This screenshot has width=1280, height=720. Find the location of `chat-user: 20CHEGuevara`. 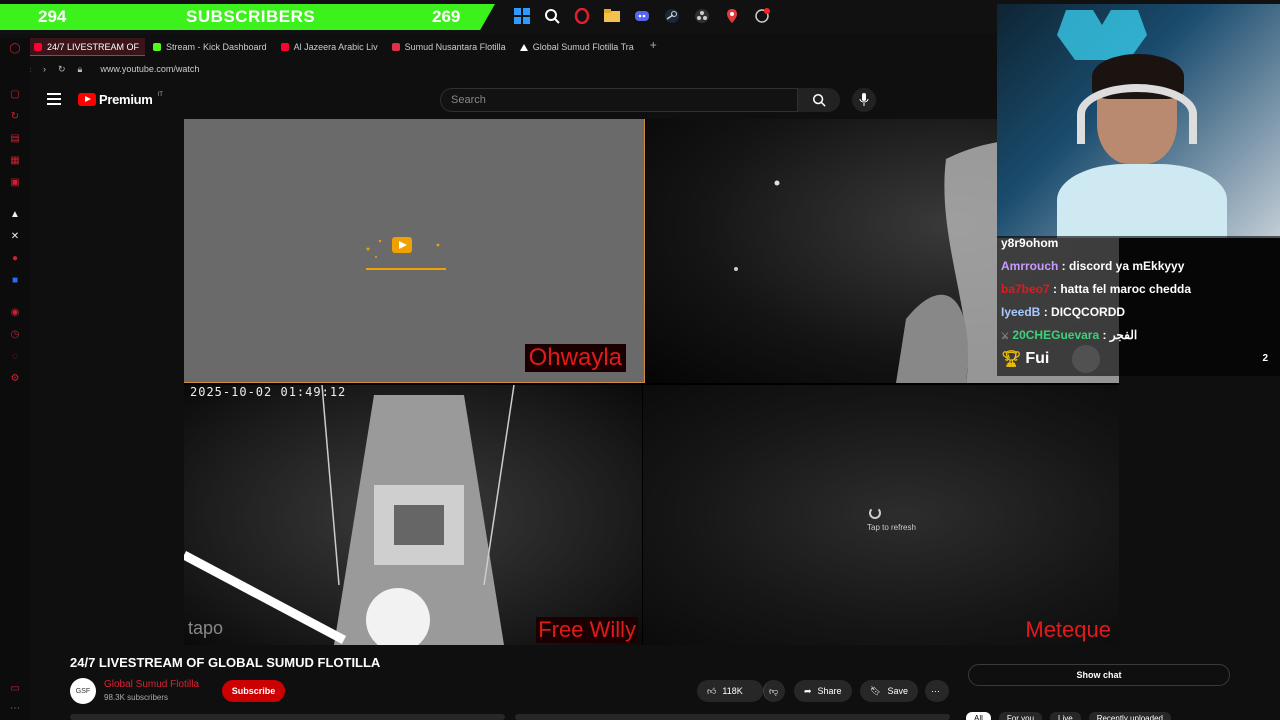

chat-user: 20CHEGuevara is located at coordinates (1056, 335).